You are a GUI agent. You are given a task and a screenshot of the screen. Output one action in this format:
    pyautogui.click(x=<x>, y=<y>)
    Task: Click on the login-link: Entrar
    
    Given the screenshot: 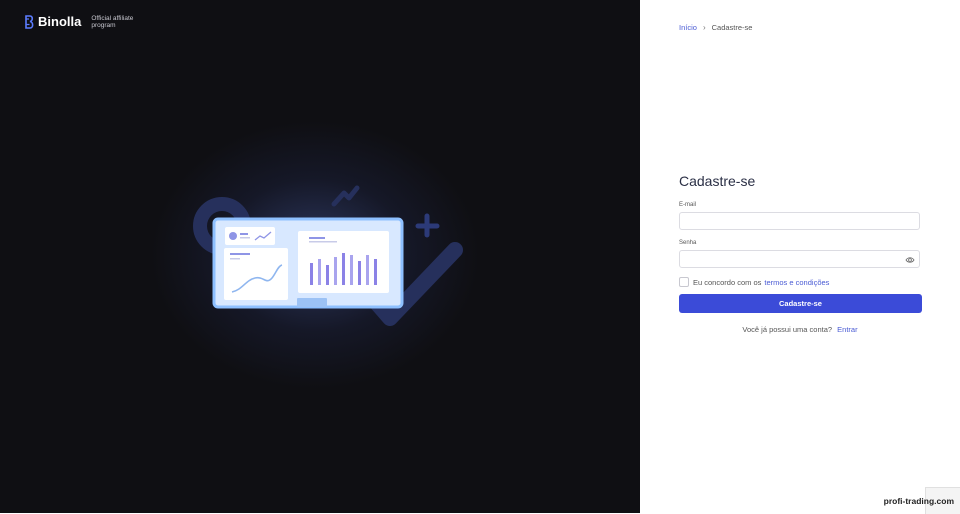 What is the action you would take?
    pyautogui.click(x=847, y=329)
    